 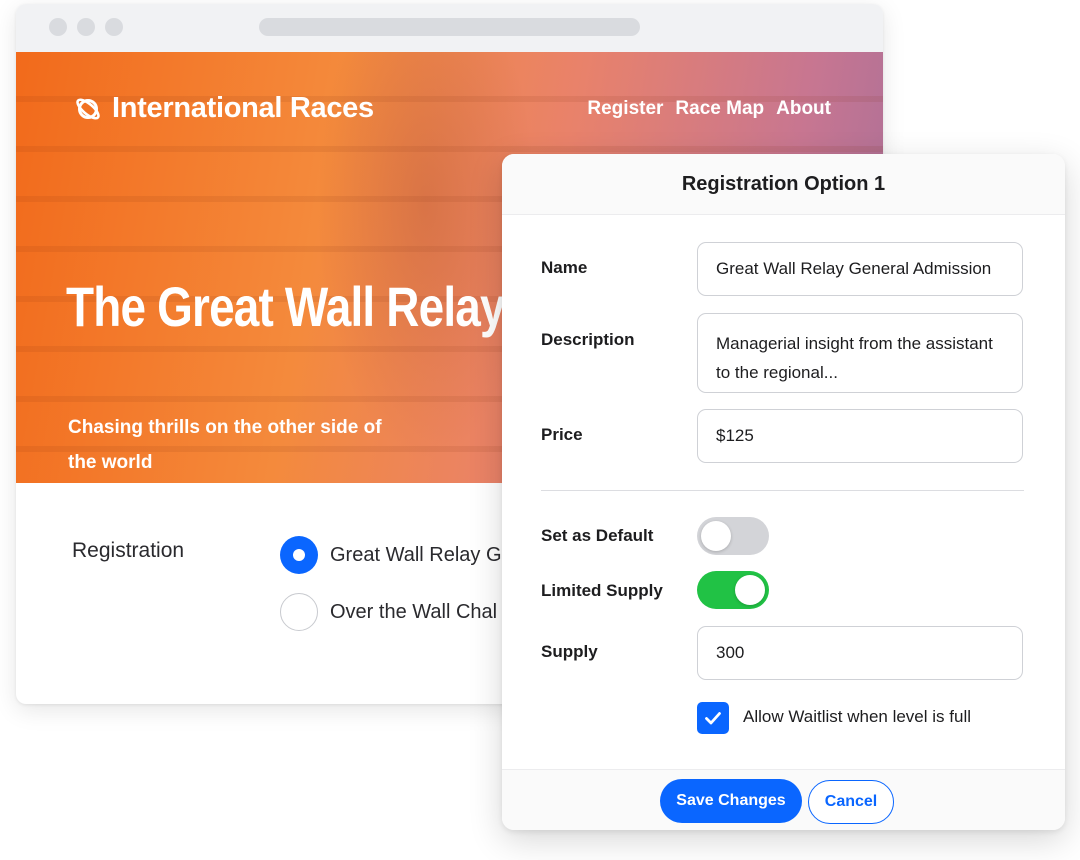 I want to click on browser-toolbar, so click(x=449, y=28).